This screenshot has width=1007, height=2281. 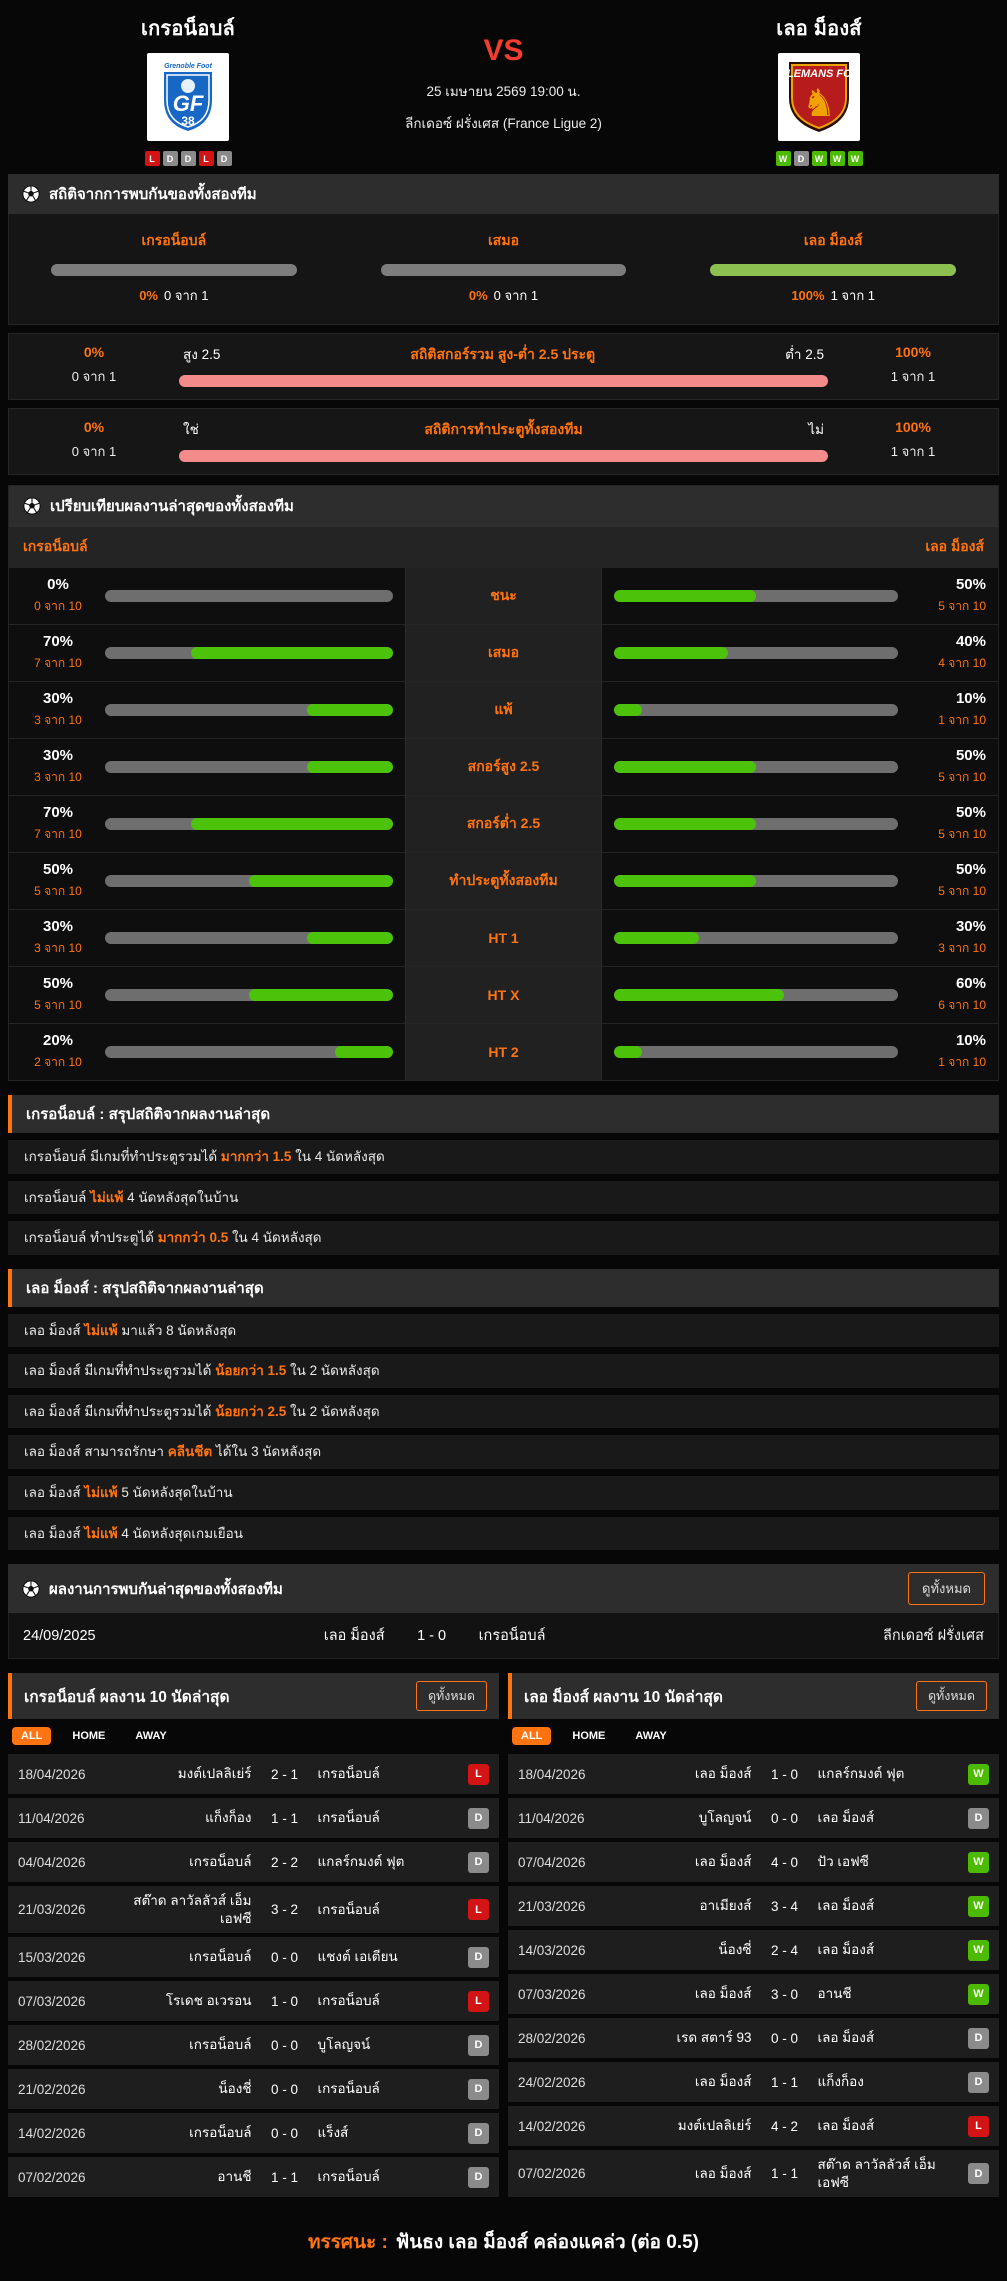 I want to click on match-row: 28/02/2026 เกรอน็อบล์ 0 - 0 บูโลญจน์ D, so click(x=253, y=2045).